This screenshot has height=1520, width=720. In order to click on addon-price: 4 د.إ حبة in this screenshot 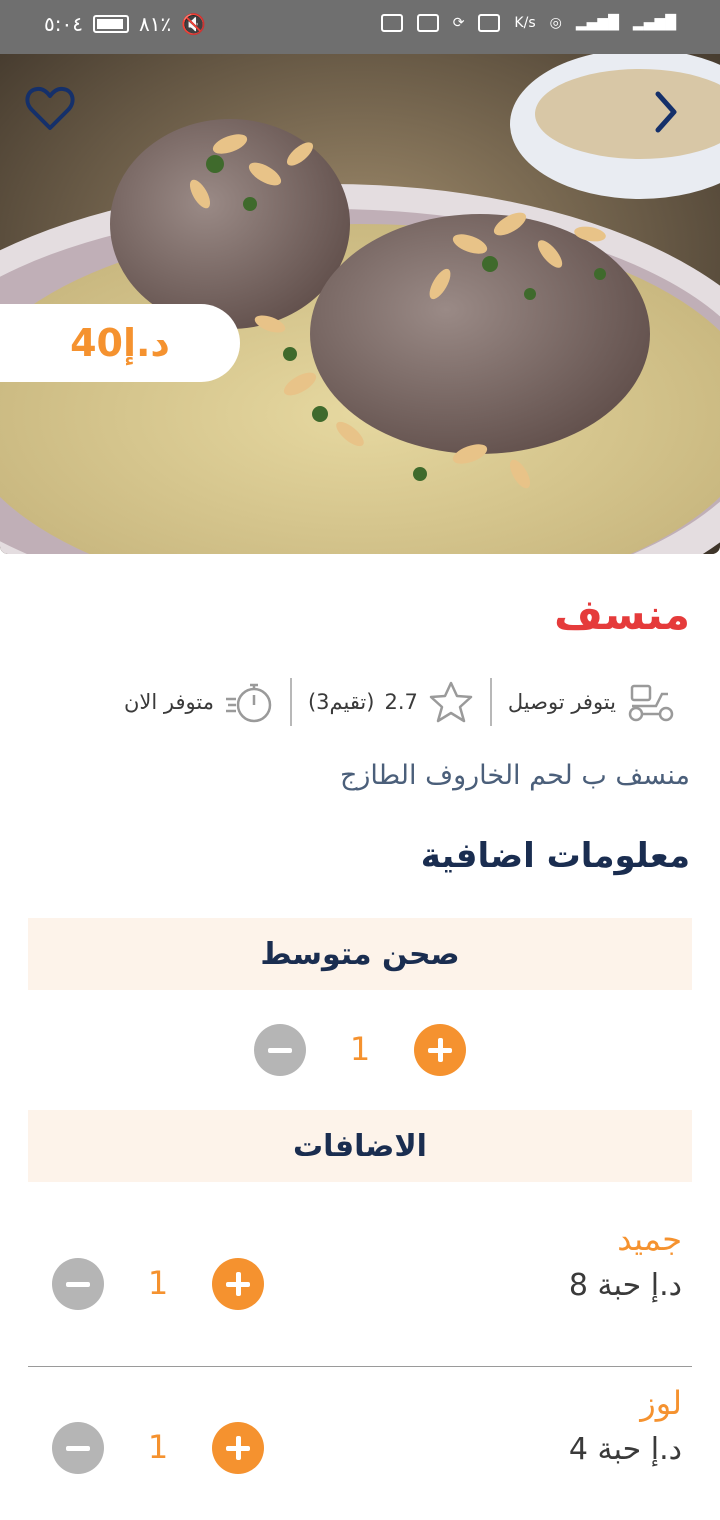, I will do `click(625, 1449)`.